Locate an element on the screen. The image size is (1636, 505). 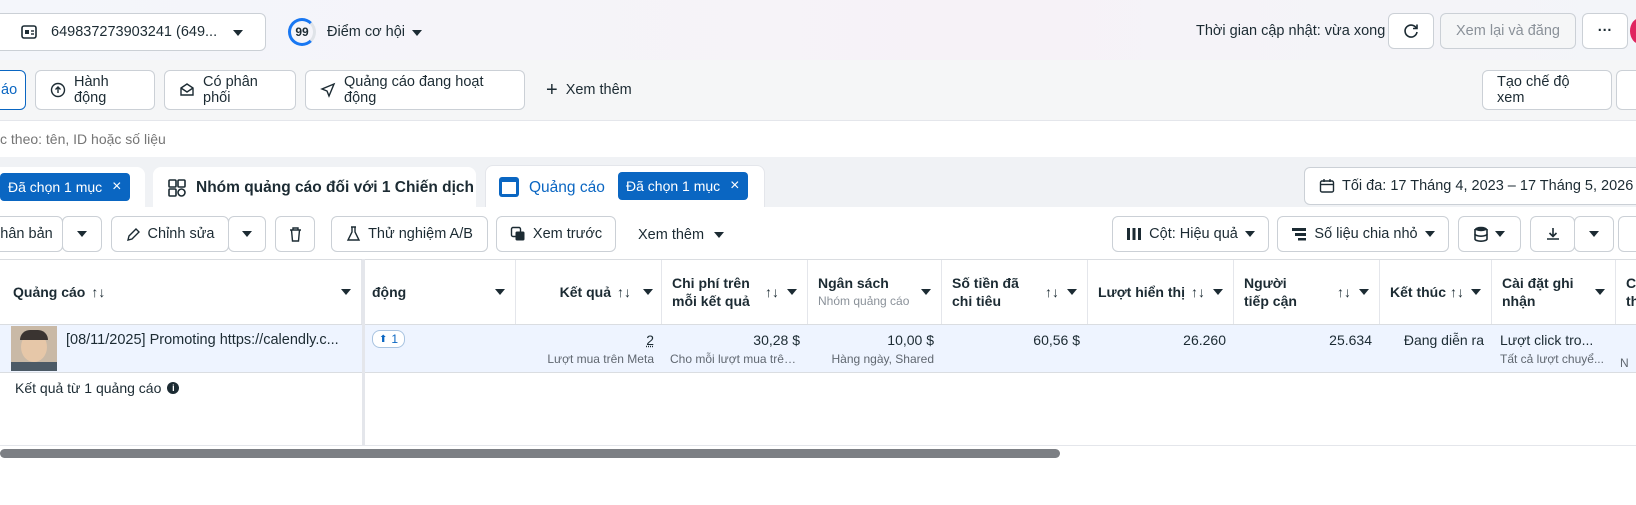
selected-tag-ads: Đã chọn 1 mục × is located at coordinates (683, 186).